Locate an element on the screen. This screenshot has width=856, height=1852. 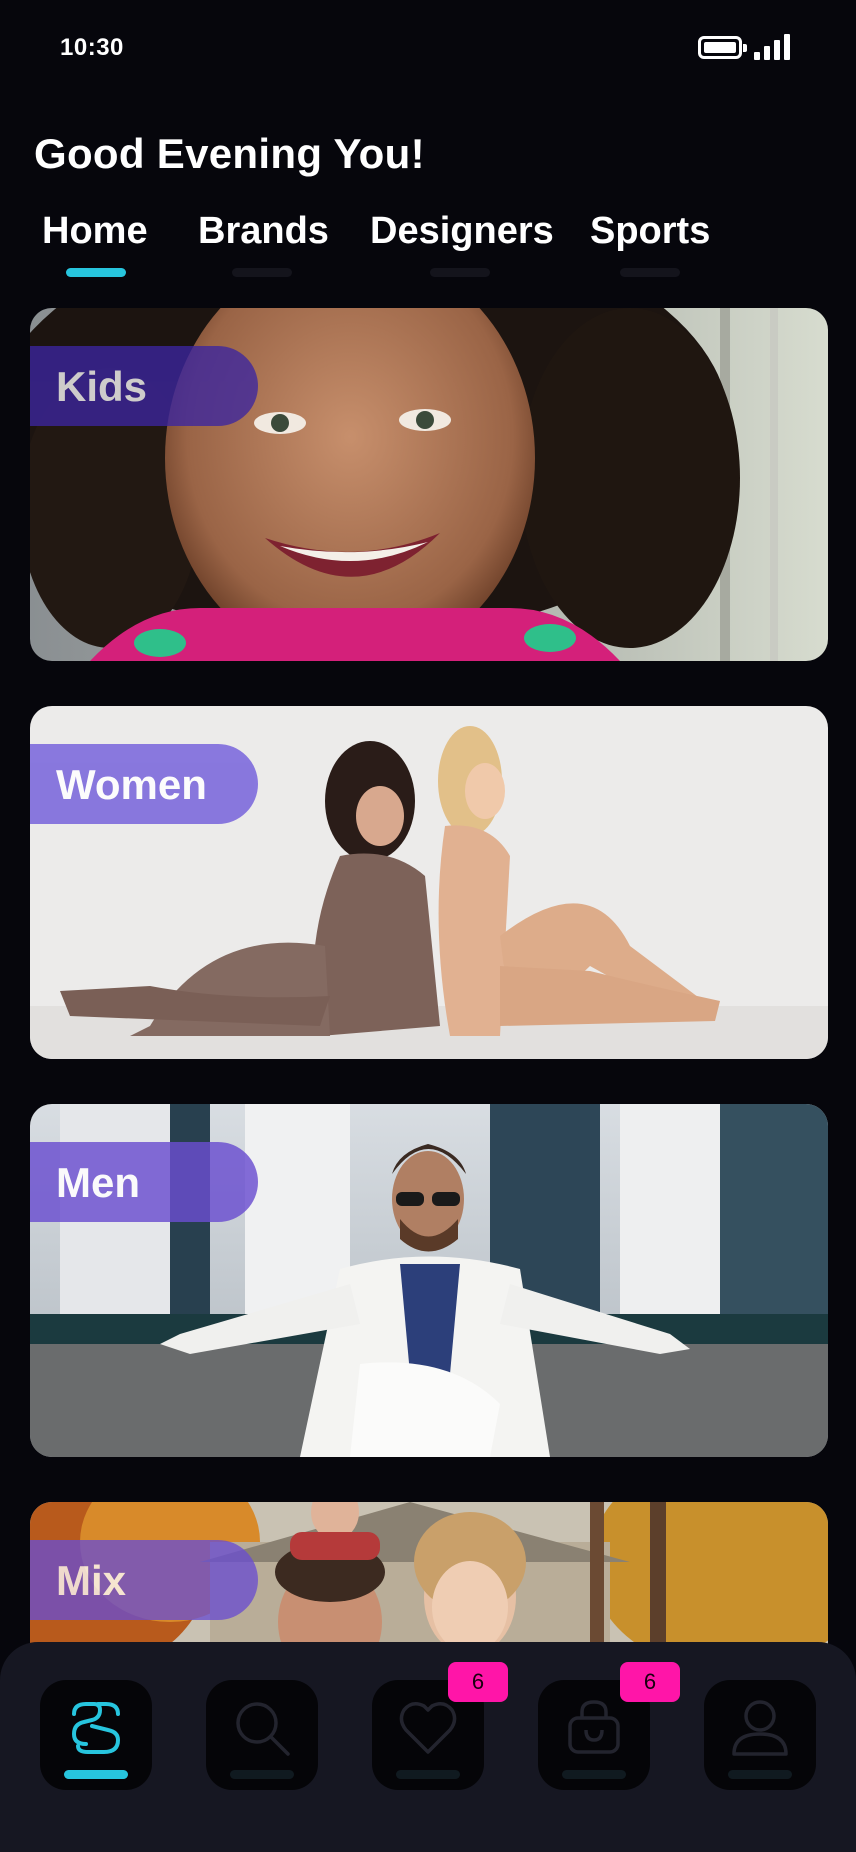
tab-label: Brands is located at coordinates (263, 231).